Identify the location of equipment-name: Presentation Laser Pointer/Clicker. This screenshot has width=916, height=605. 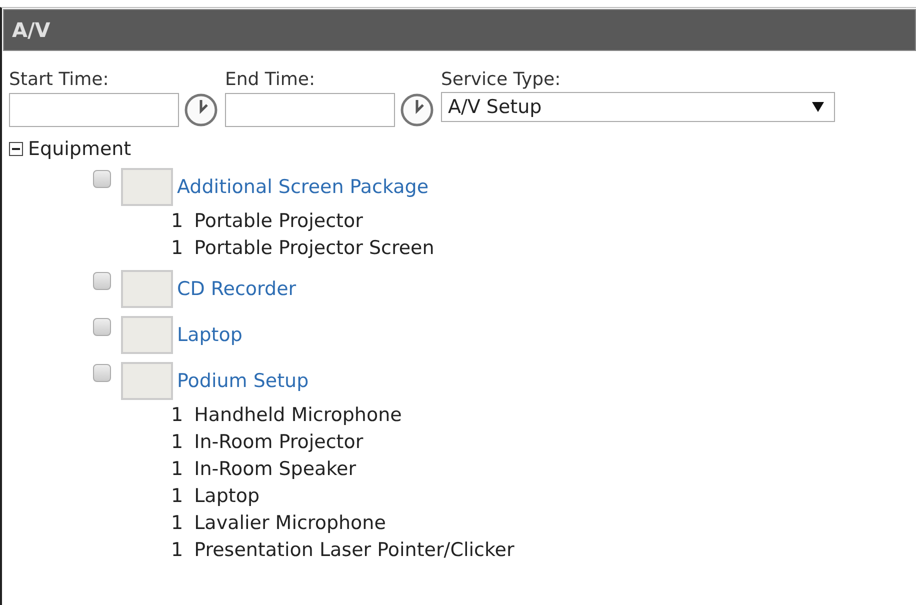
(354, 550).